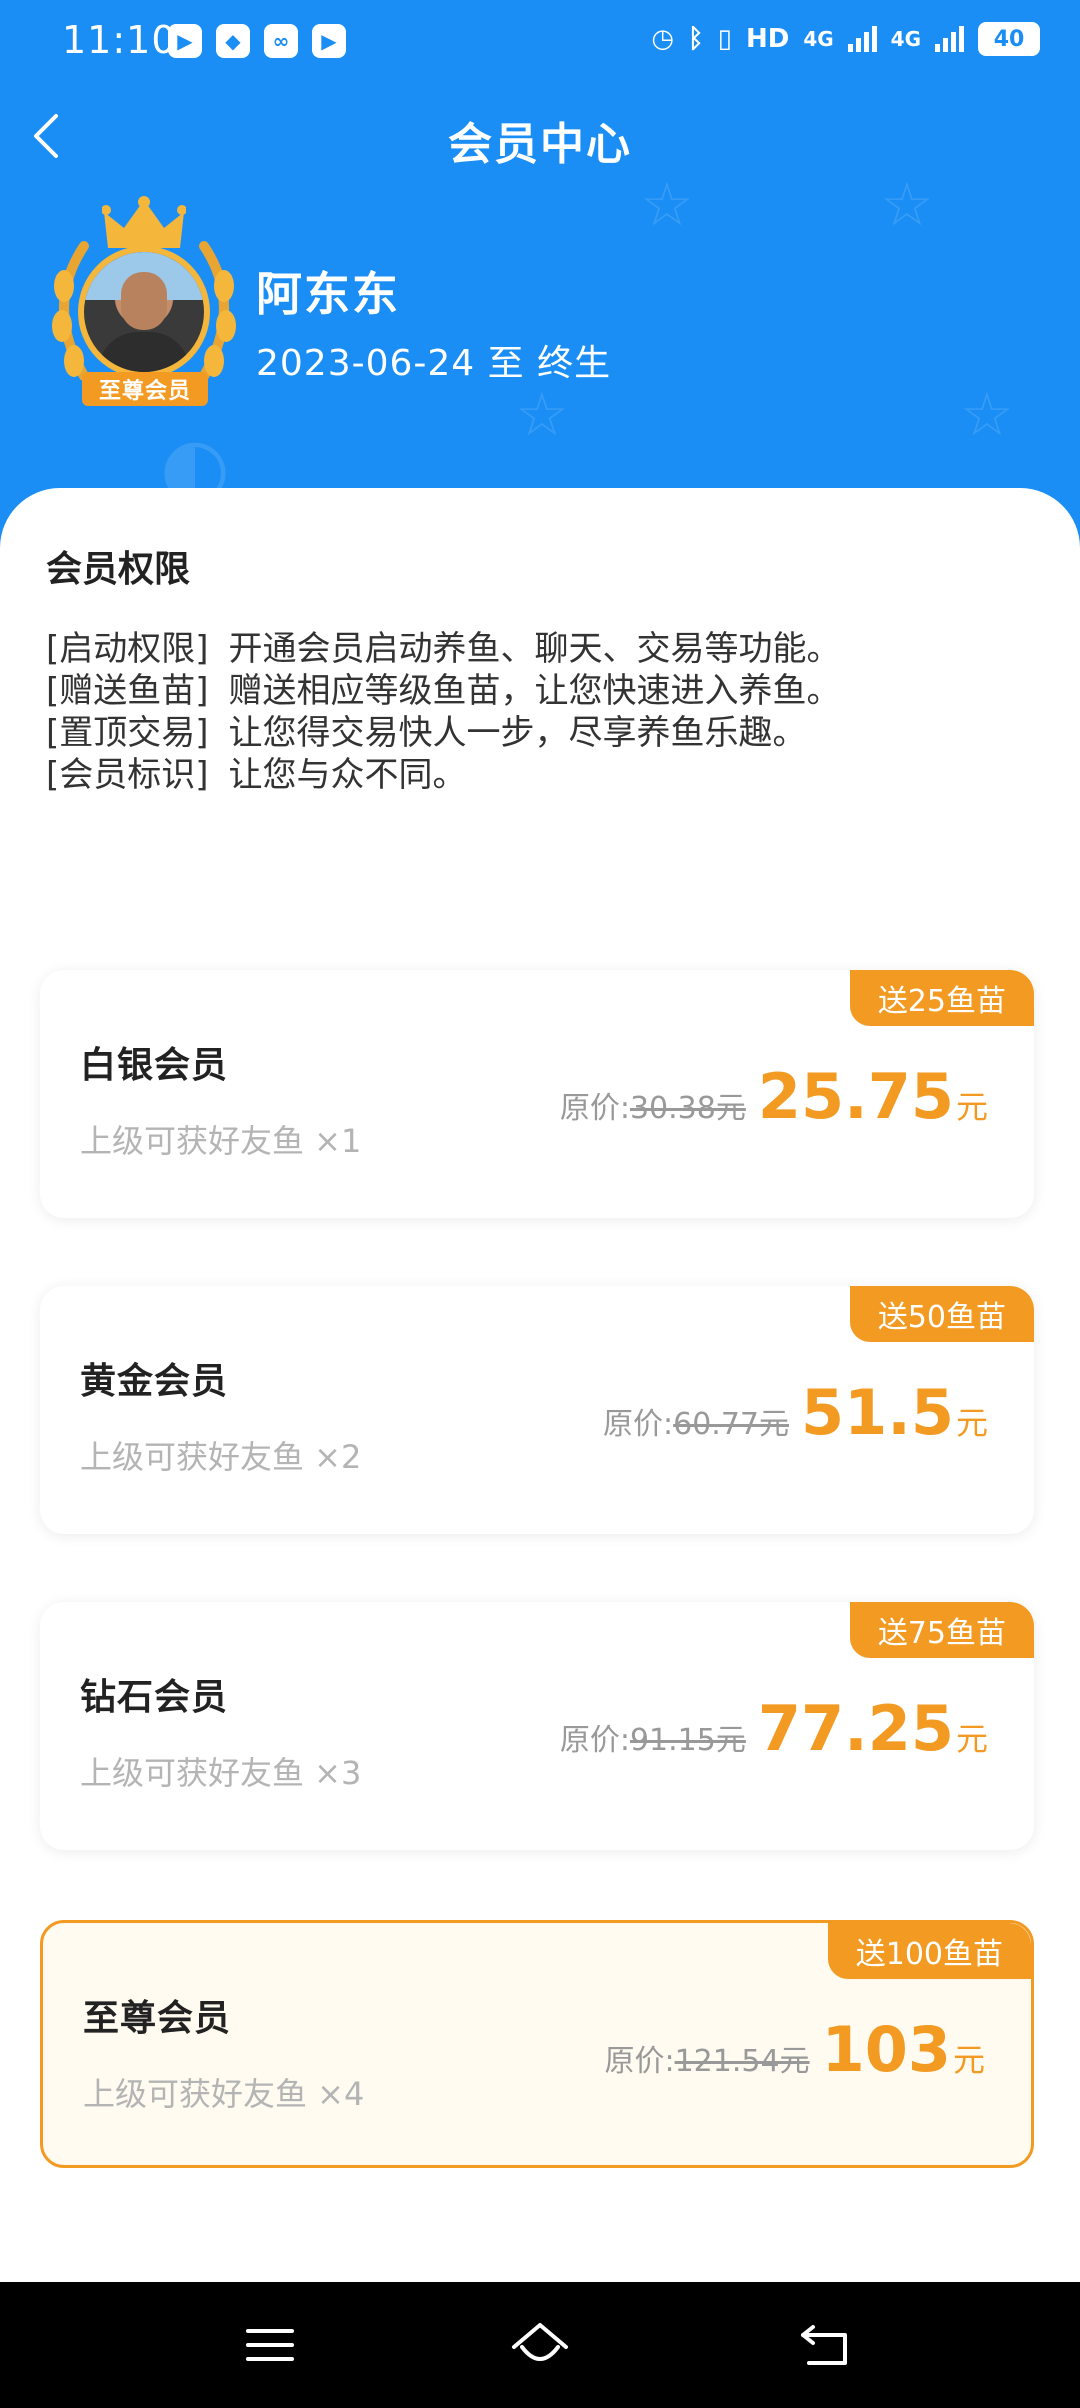  I want to click on permission-item: [启动权限] 开通会员启动养鱼、聊天、交易等功能。, so click(443, 649).